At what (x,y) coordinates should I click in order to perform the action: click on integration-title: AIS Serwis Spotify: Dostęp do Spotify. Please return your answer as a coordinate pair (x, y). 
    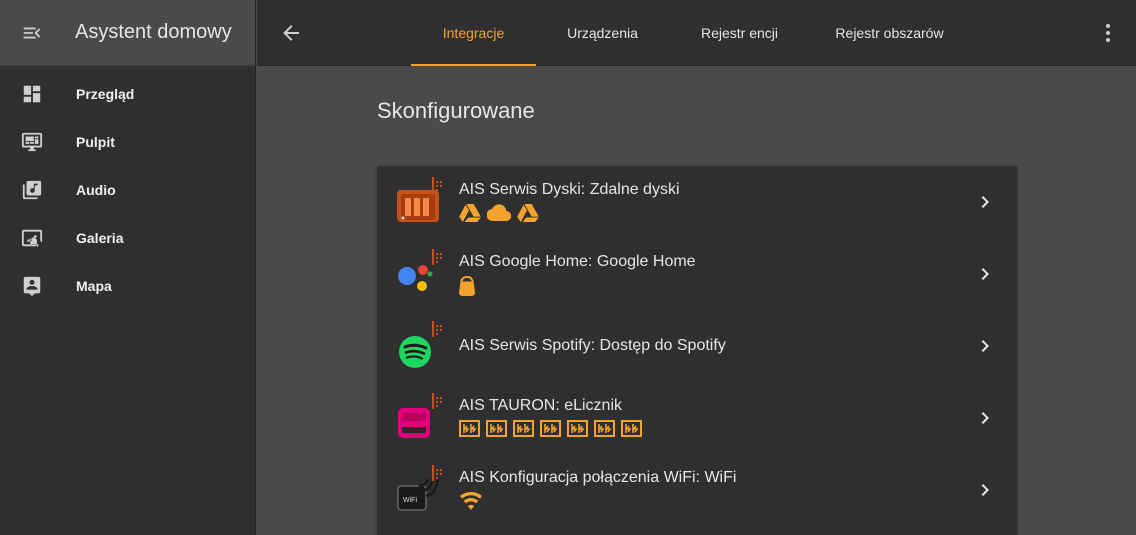
    Looking at the image, I should click on (592, 345).